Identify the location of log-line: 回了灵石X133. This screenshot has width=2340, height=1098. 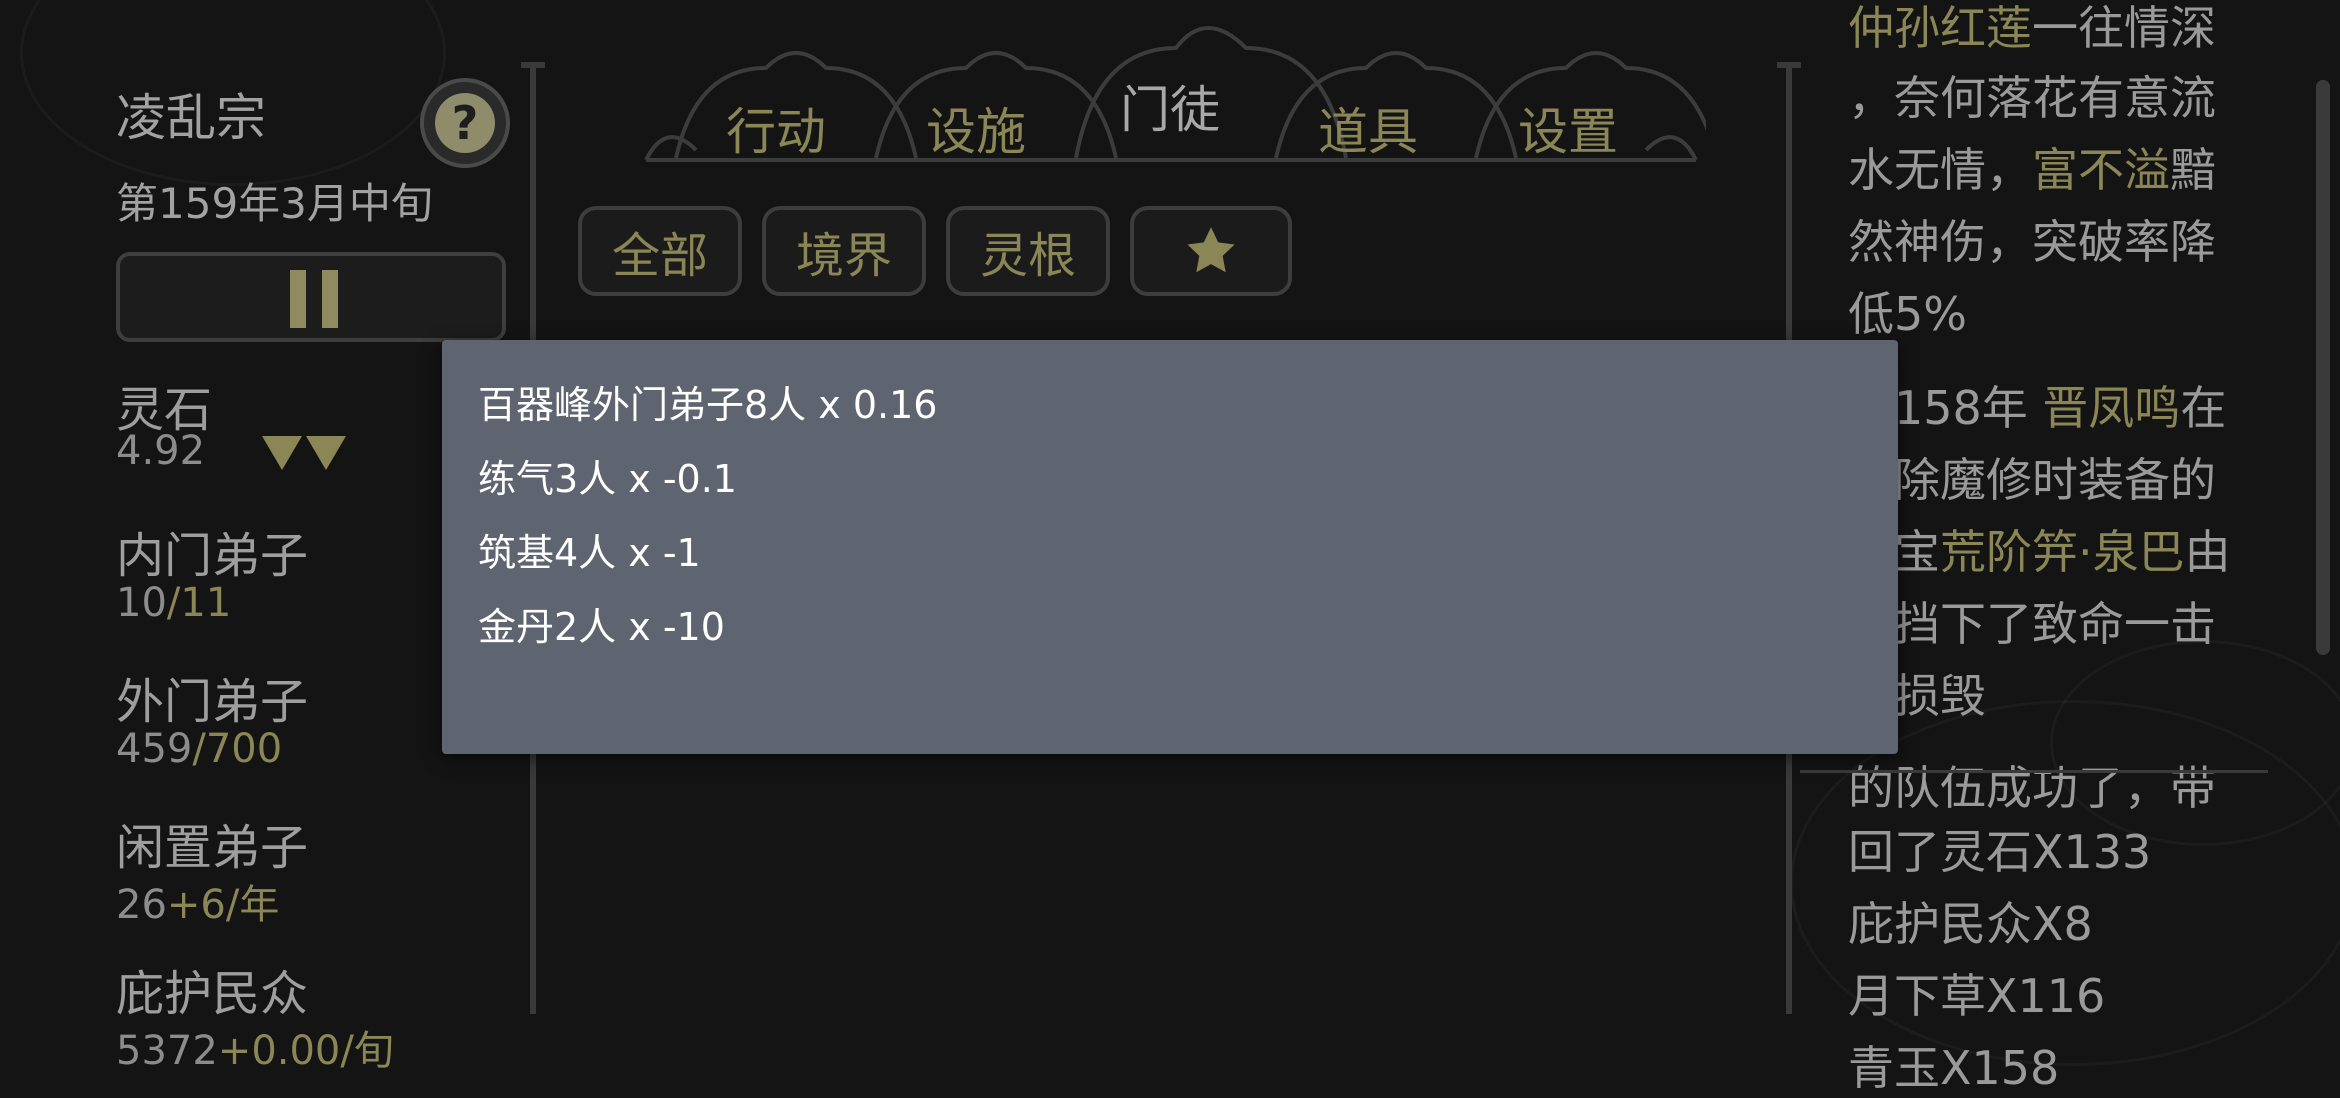
(2000, 852).